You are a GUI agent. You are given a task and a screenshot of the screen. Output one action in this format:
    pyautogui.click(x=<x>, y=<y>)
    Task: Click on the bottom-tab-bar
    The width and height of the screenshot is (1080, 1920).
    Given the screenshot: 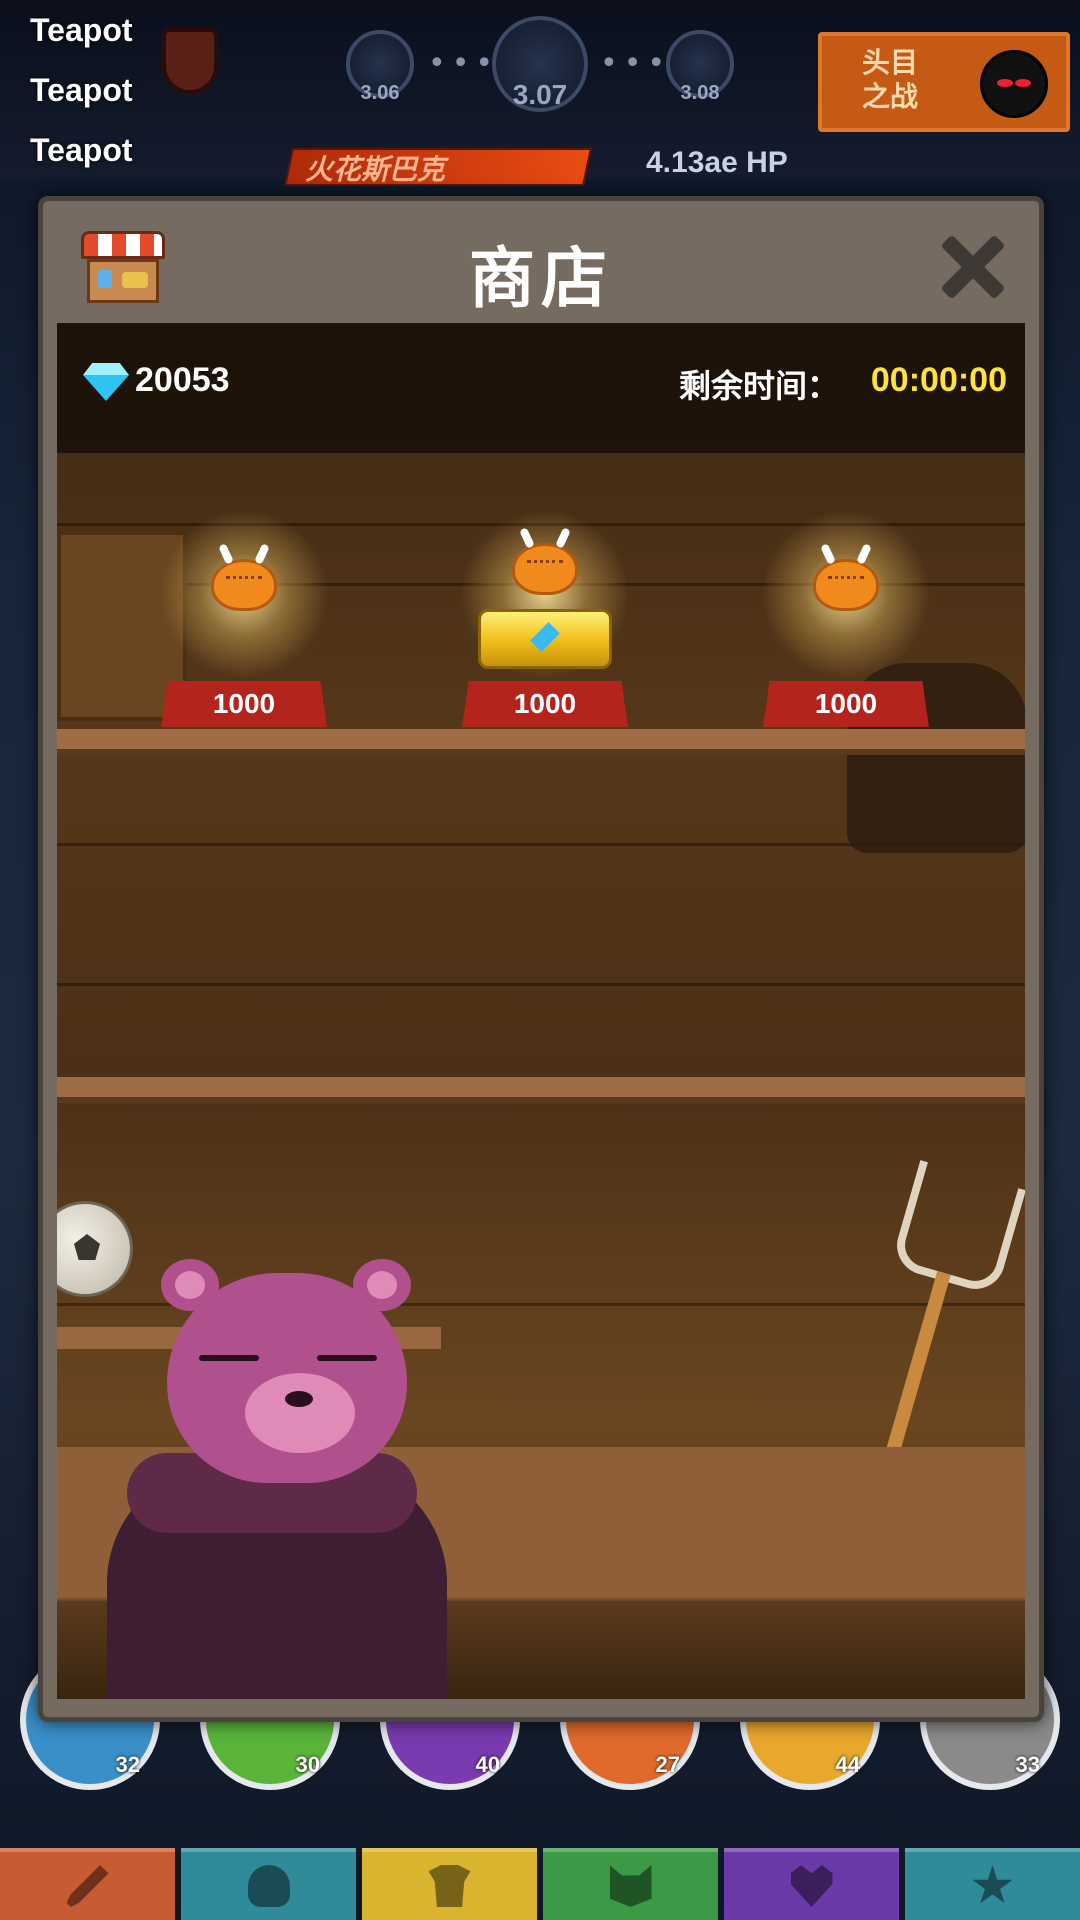 What is the action you would take?
    pyautogui.click(x=540, y=1884)
    